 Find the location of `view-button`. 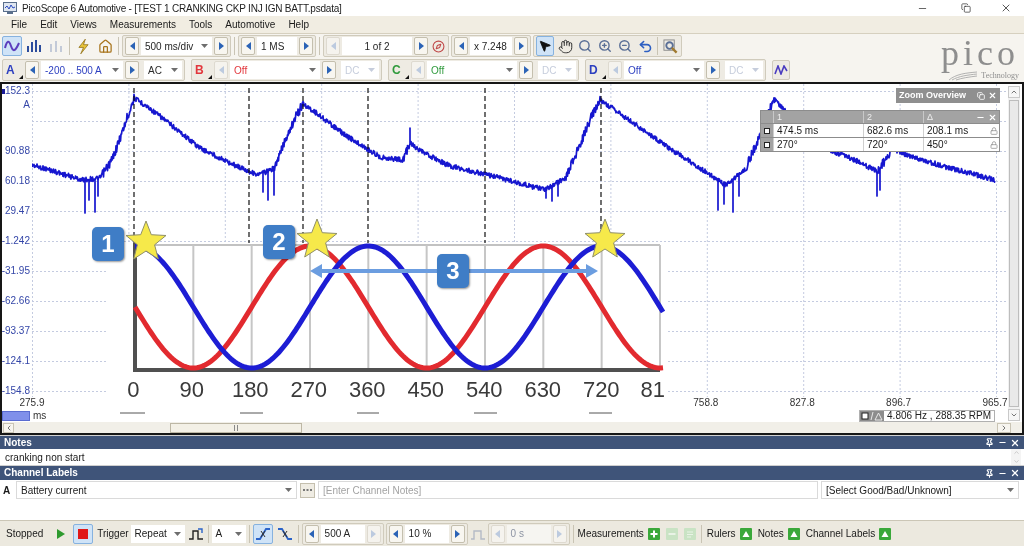

view-button is located at coordinates (12, 46).